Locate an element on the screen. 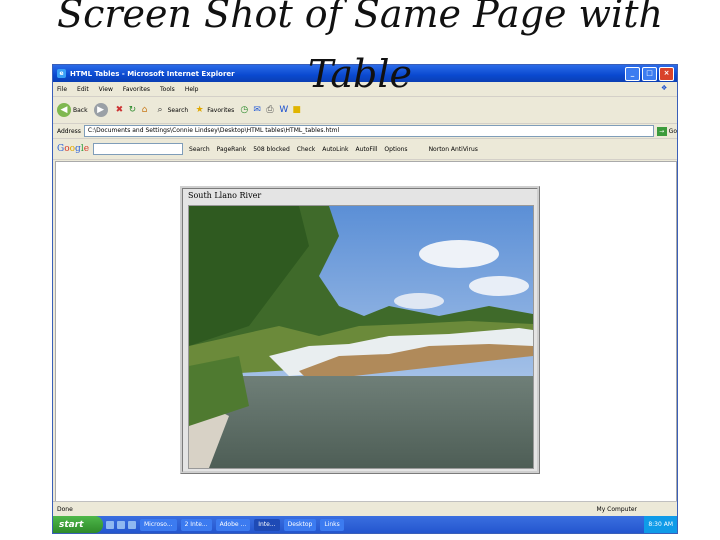 The image size is (720, 540). word-icon: W is located at coordinates (284, 110).